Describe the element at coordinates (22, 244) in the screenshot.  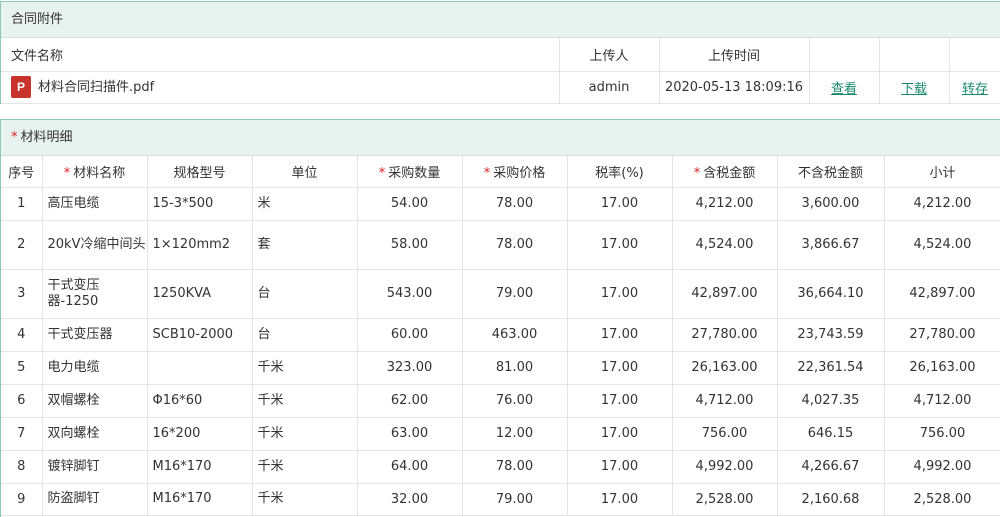
I see `table-cell: 2` at that location.